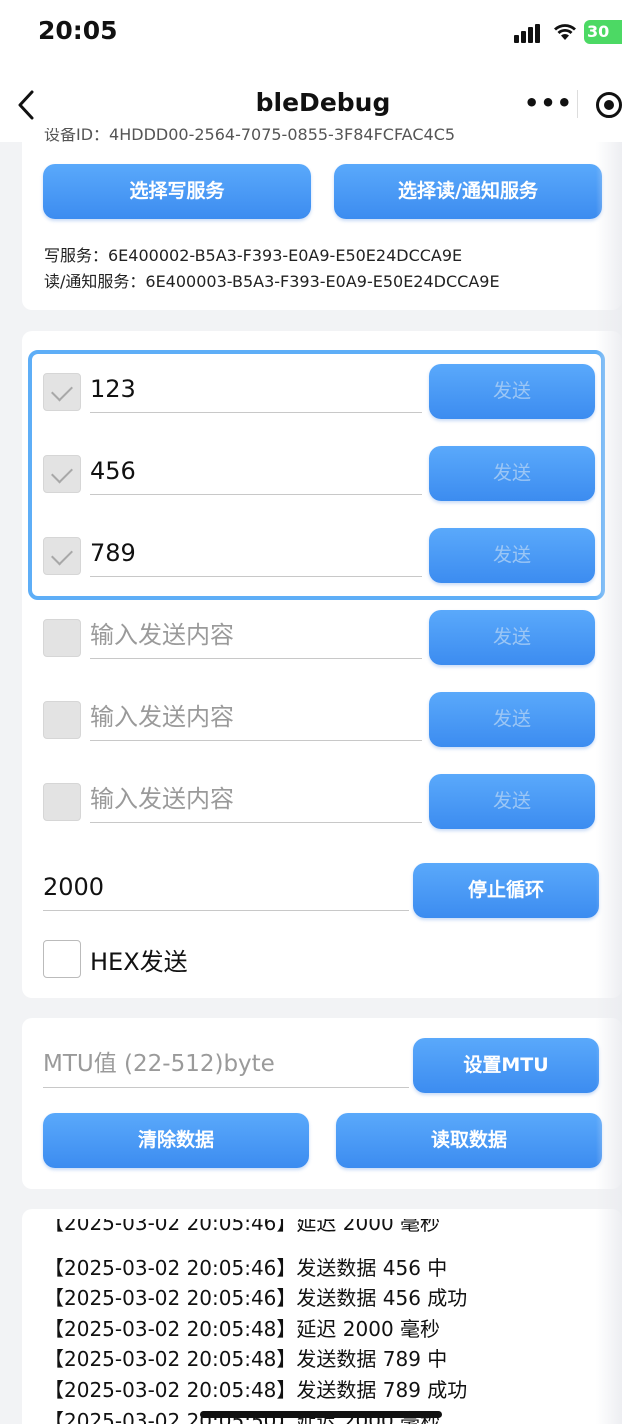 This screenshot has width=622, height=1424. I want to click on device-id-text: 设备ID：4HDDD00-2564-7075-0855-3F84FCFAC4C5, so click(250, 136).